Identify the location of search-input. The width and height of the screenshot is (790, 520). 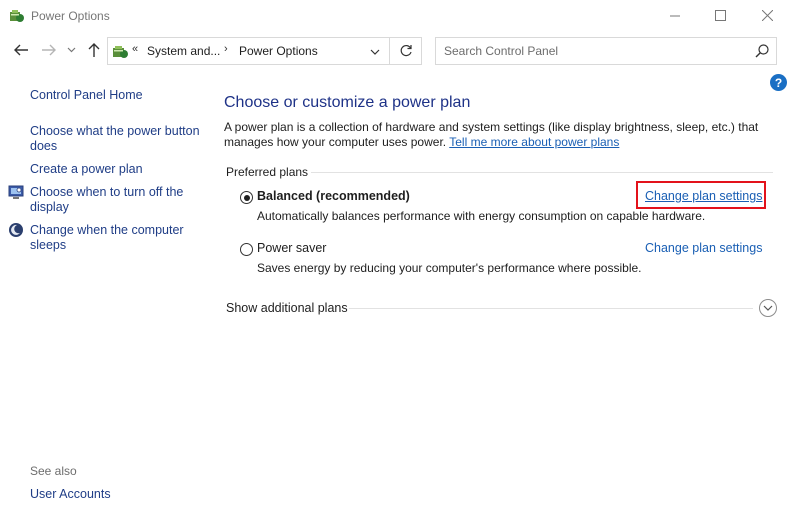
(591, 51).